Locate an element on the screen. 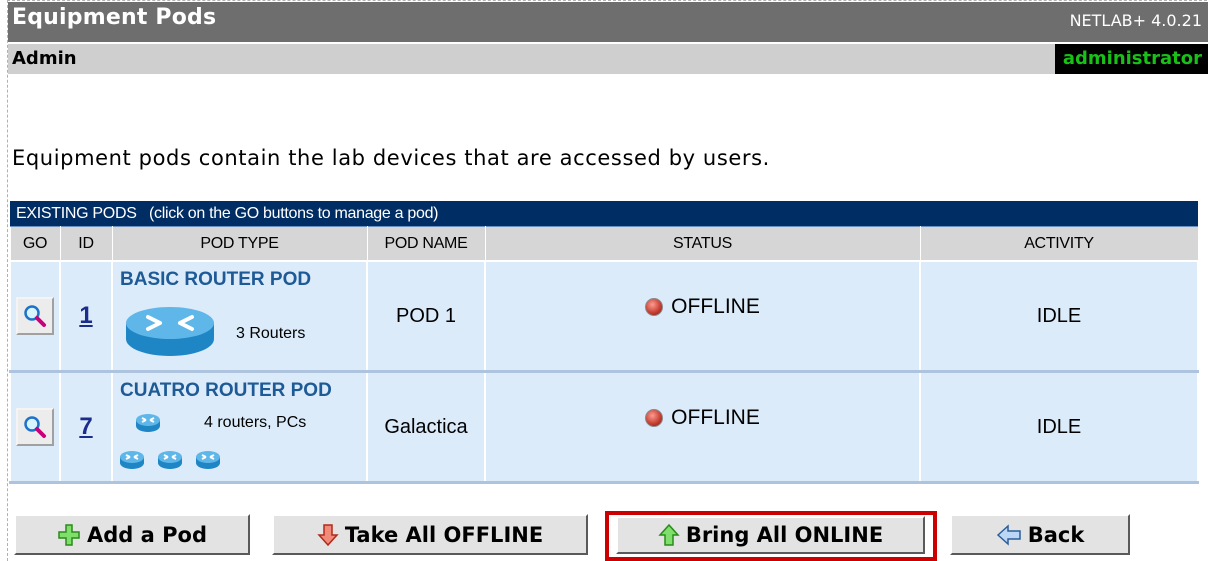 The image size is (1208, 561). pod-id-link: 1 is located at coordinates (85, 315).